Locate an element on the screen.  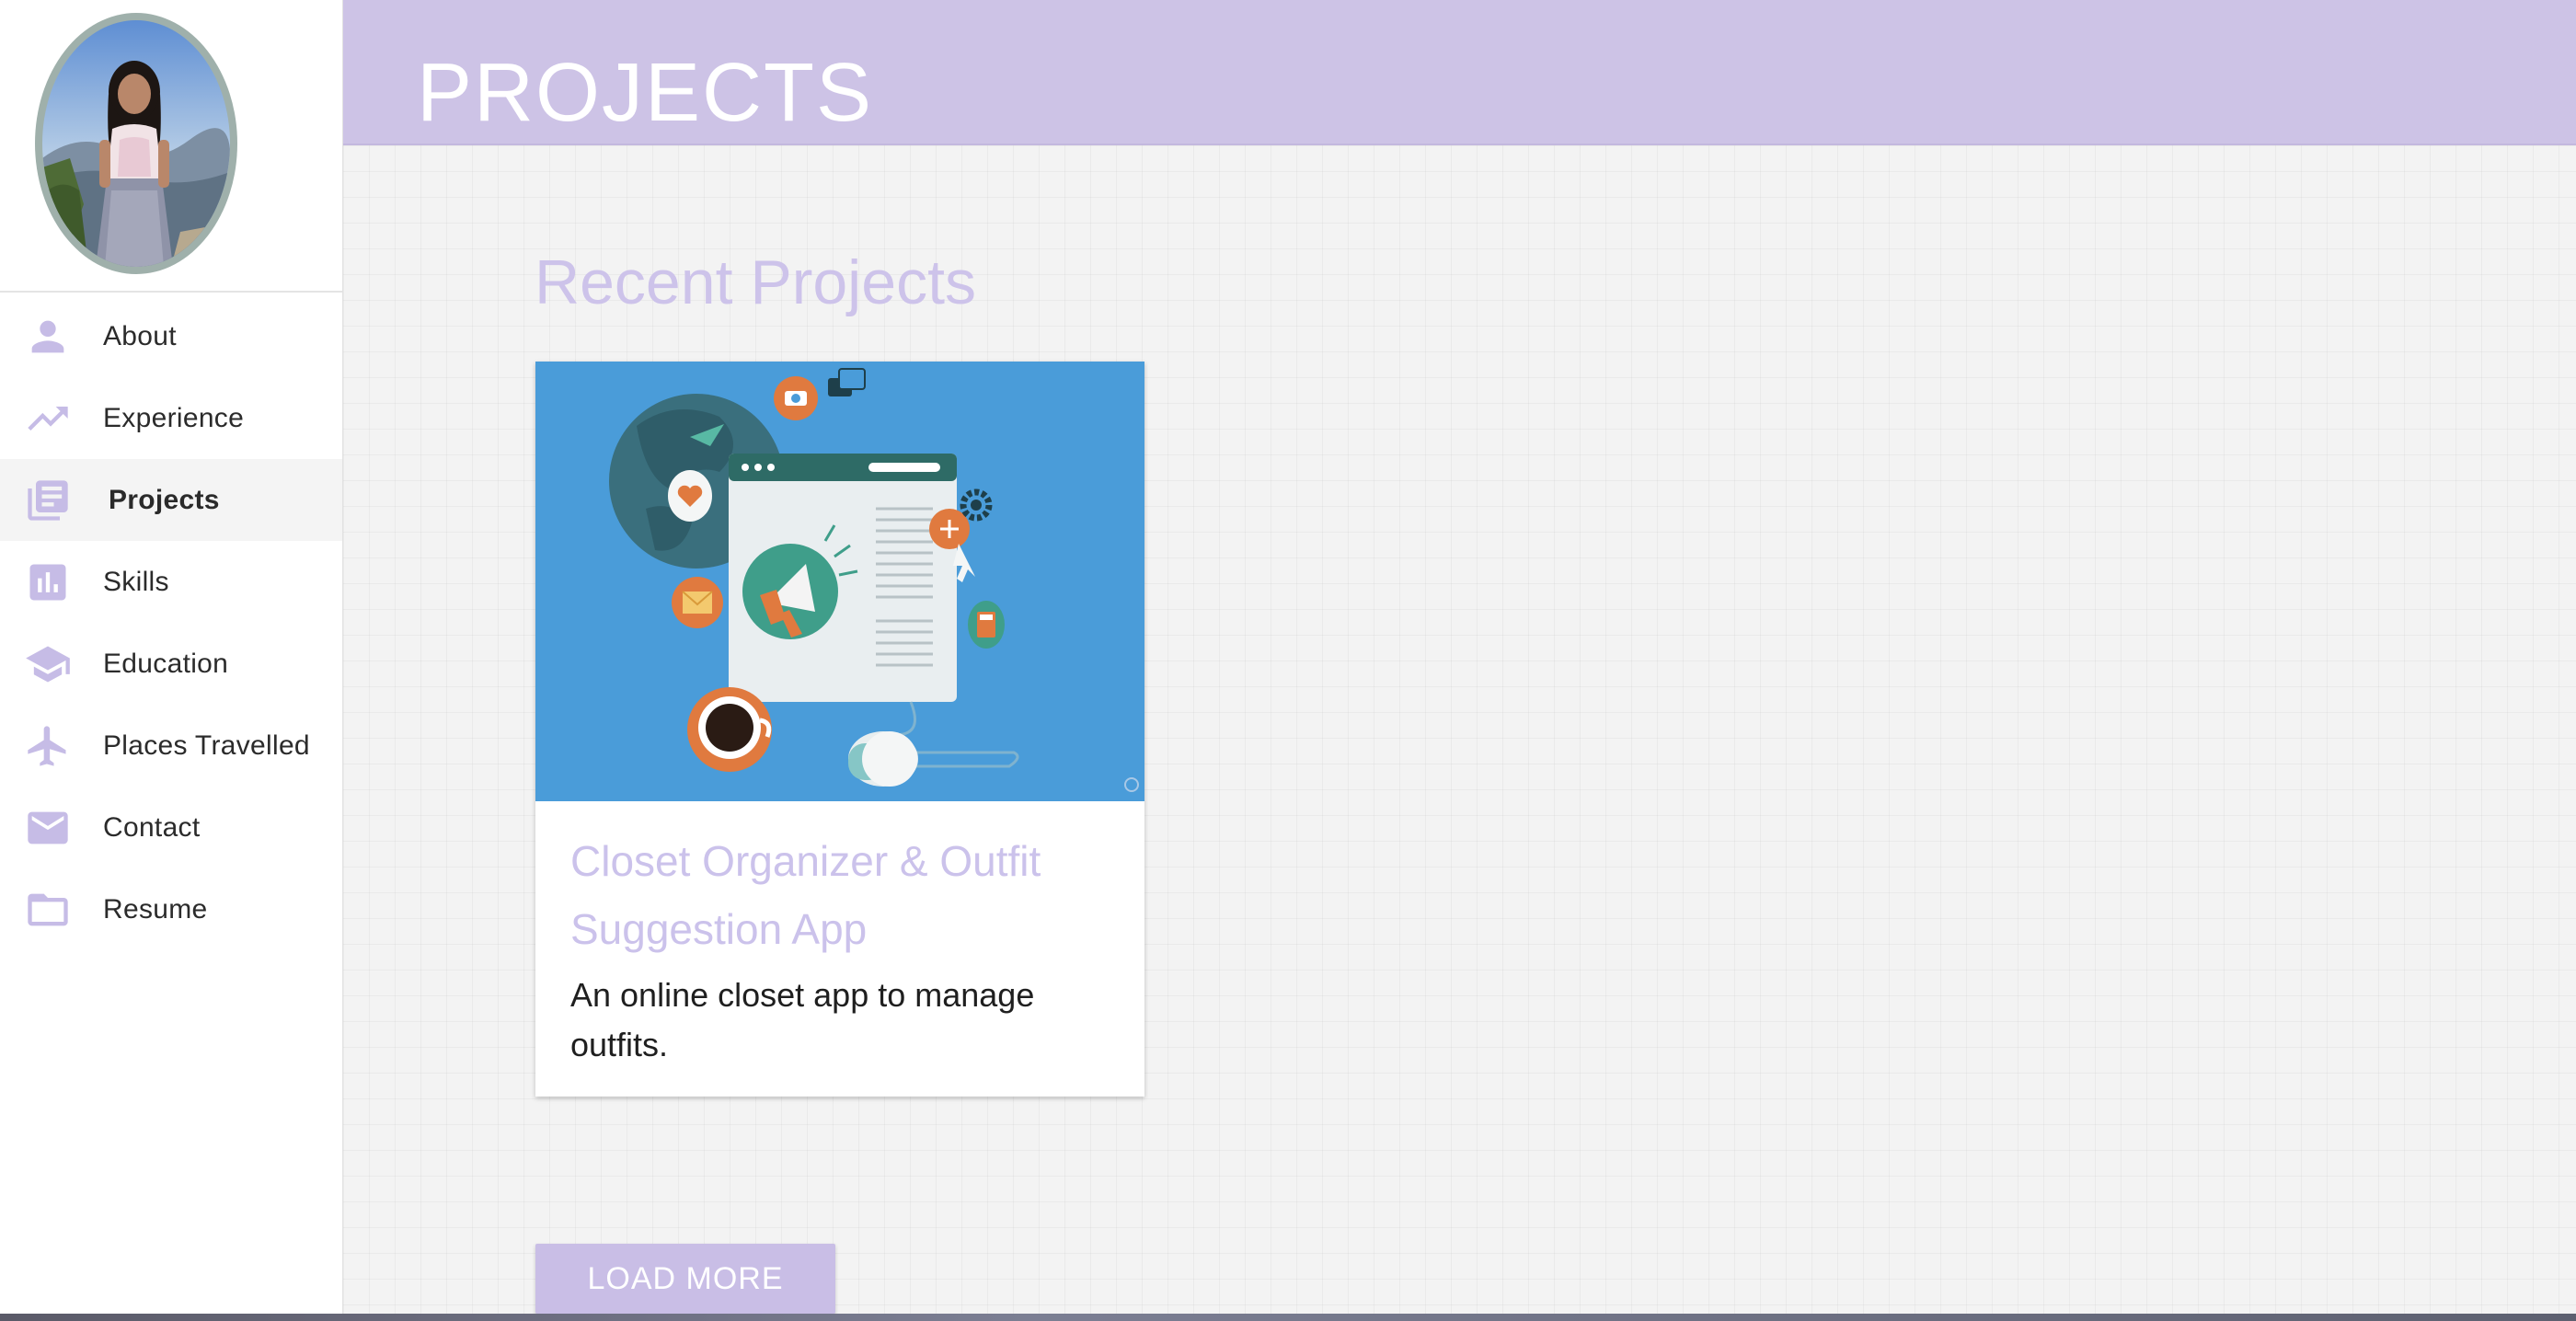
avatar-frame is located at coordinates (136, 143).